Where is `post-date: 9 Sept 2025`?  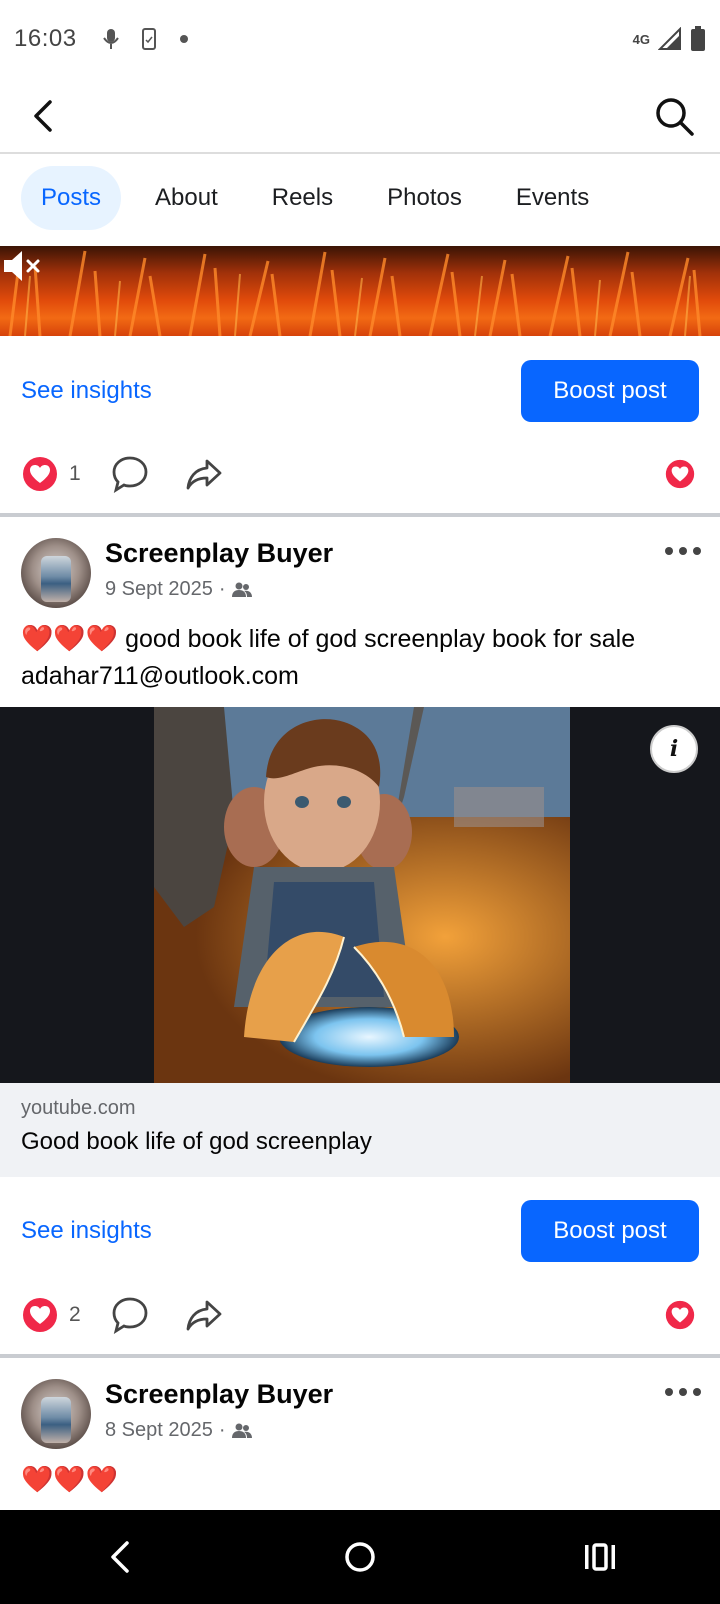
post-date: 9 Sept 2025 is located at coordinates (159, 589).